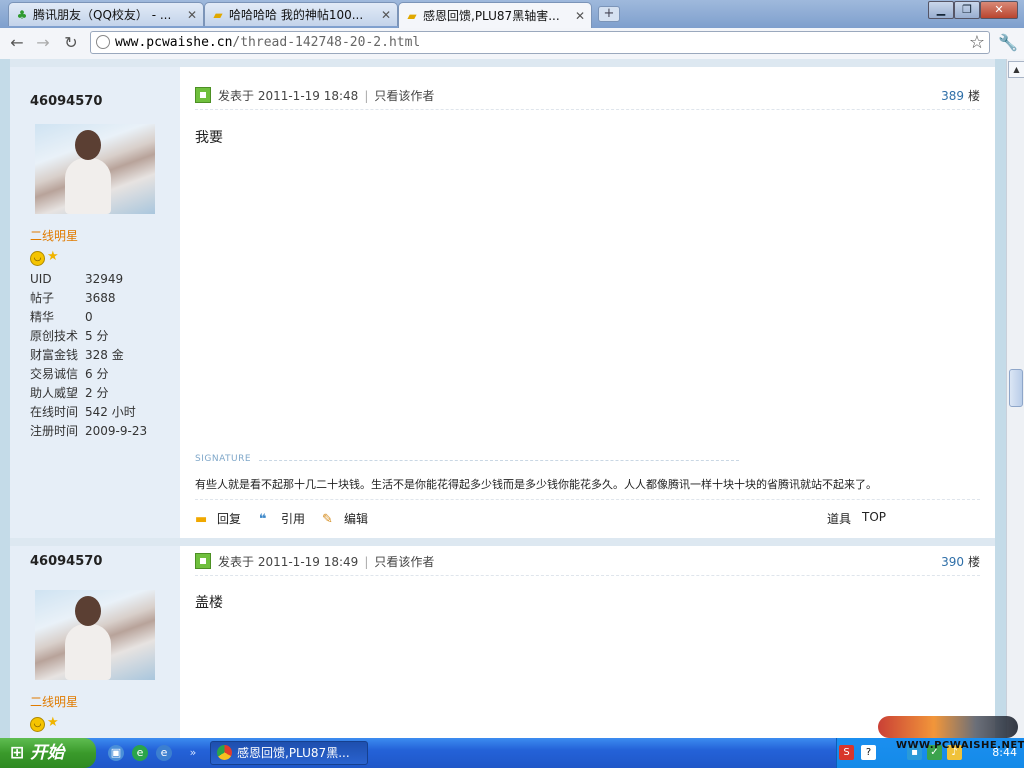 The height and width of the screenshot is (768, 1024). Describe the element at coordinates (952, 96) in the screenshot. I see `floor-num: 389` at that location.